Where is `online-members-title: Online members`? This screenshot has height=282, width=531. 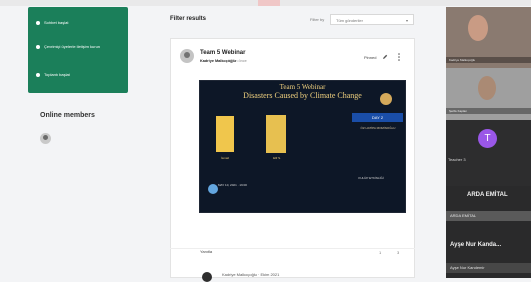
online-members-title: Online members is located at coordinates (67, 115).